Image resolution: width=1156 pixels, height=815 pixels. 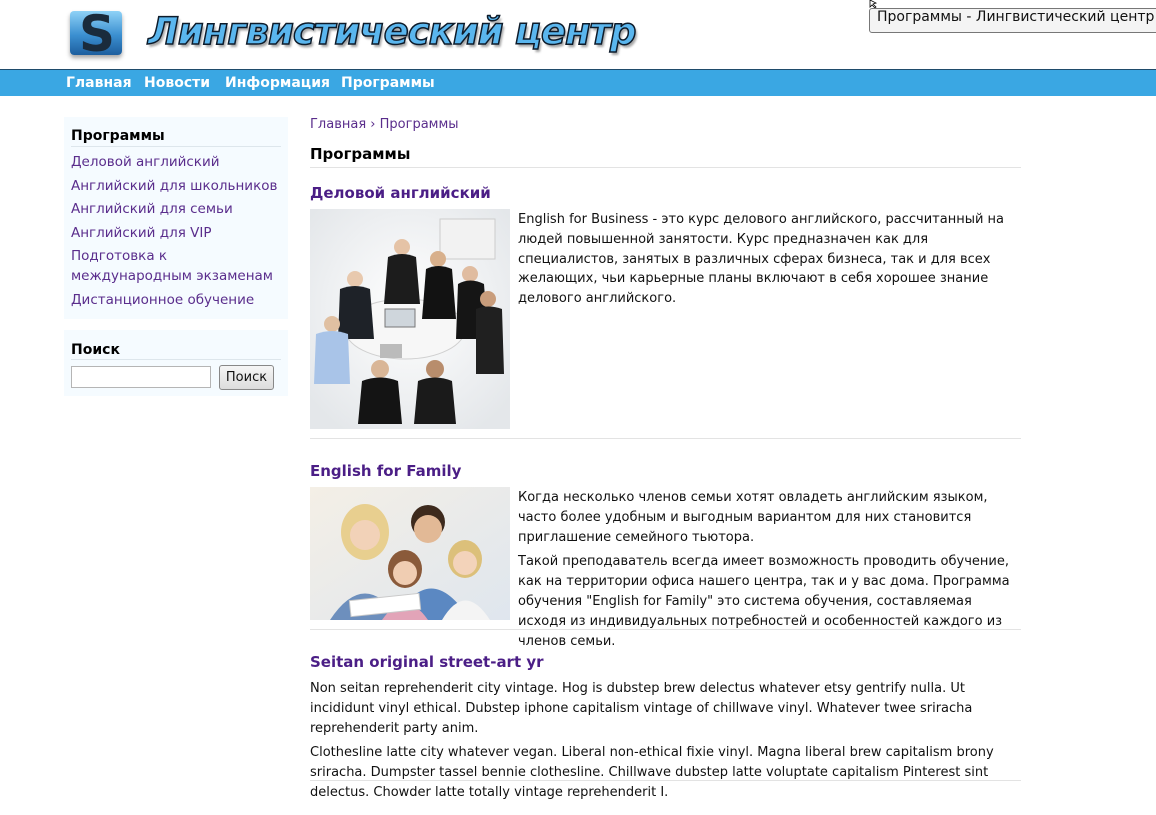 I want to click on breadcrumb-current: Программы, so click(x=419, y=124).